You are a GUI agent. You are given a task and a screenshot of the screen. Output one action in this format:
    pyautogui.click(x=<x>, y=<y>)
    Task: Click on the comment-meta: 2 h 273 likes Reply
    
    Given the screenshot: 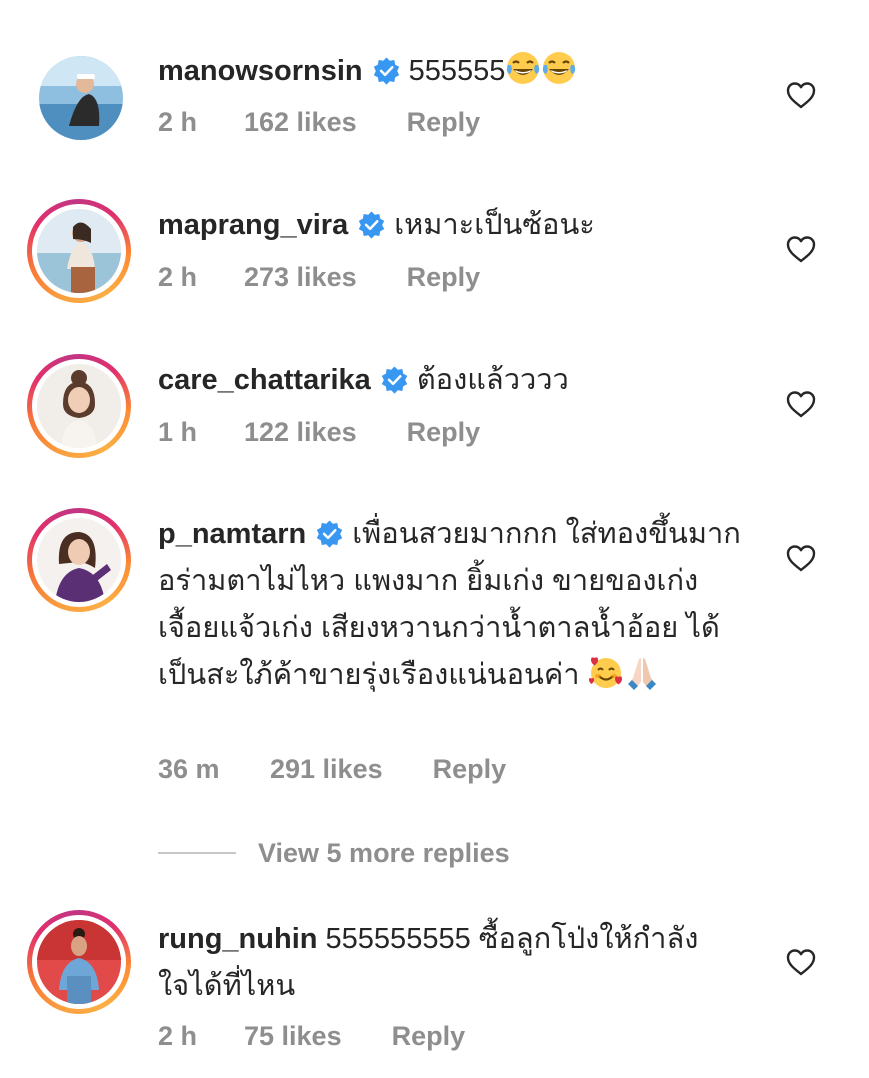 What is the action you would take?
    pyautogui.click(x=319, y=277)
    